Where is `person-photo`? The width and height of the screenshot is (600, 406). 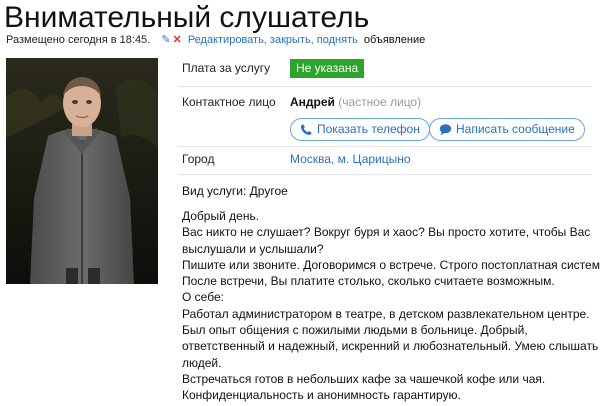
person-photo is located at coordinates (82, 171).